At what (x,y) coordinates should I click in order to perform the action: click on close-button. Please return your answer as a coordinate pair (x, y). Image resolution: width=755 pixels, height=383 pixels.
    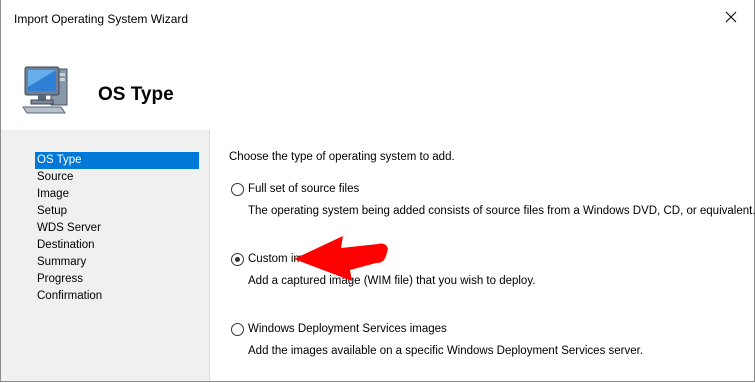
    Looking at the image, I should click on (731, 18).